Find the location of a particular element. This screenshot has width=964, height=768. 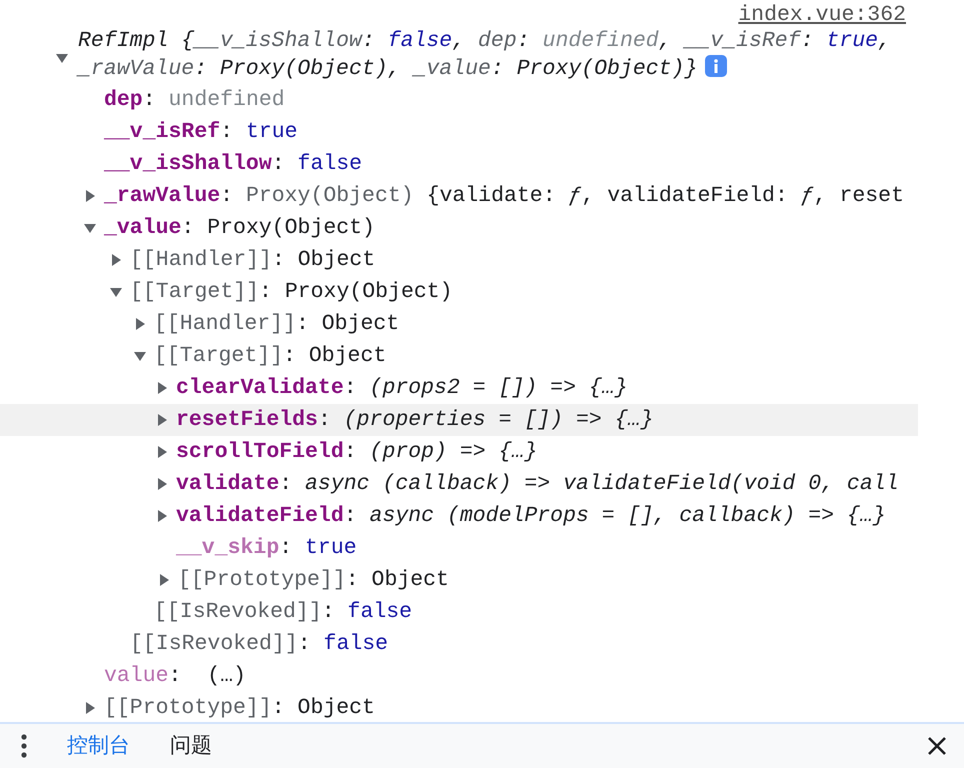

property-key: resetFields is located at coordinates (247, 420).